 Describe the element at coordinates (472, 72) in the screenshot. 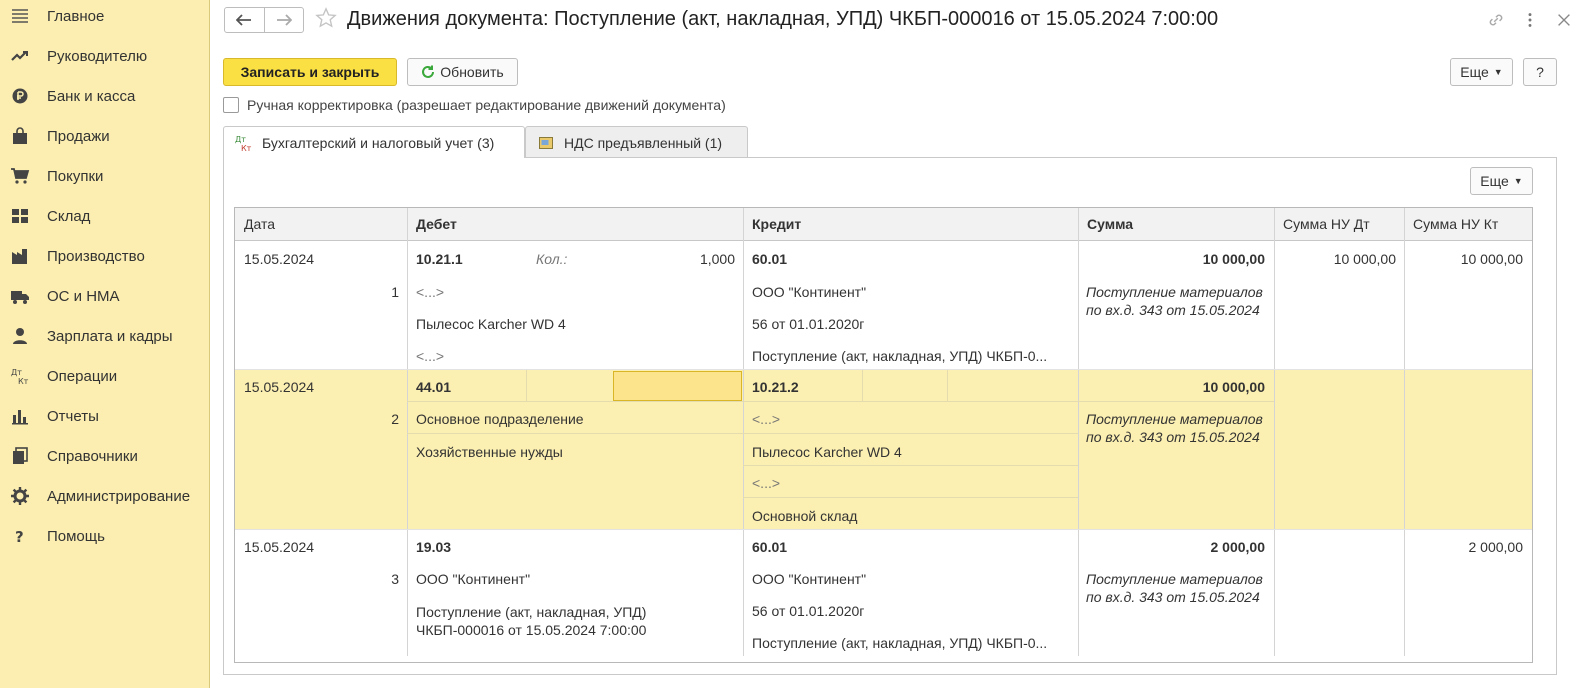

I see `refresh-label: Обновить` at that location.